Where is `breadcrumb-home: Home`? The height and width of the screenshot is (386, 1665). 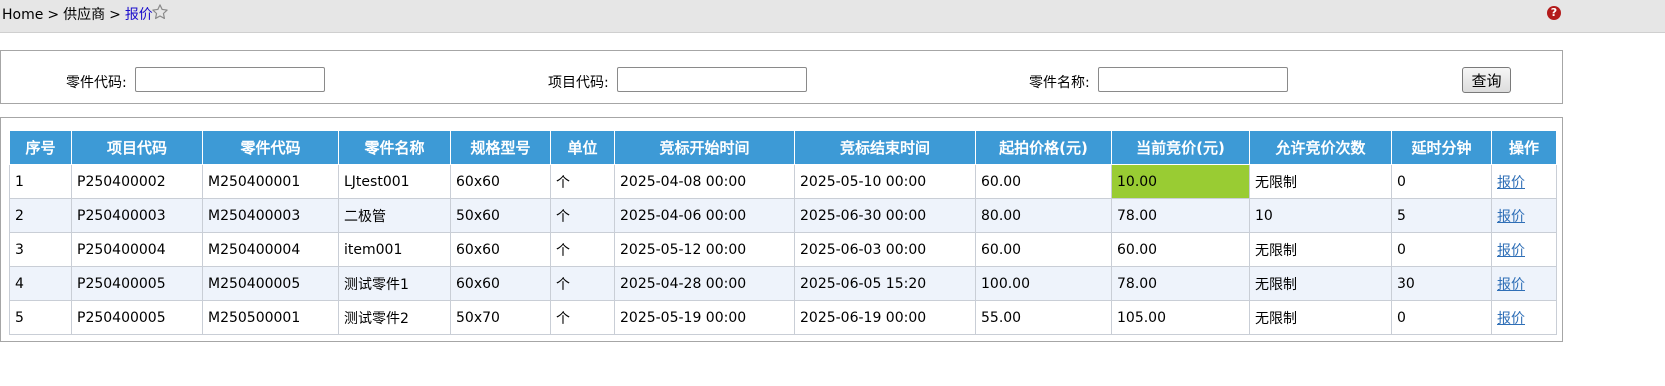
breadcrumb-home: Home is located at coordinates (22, 15).